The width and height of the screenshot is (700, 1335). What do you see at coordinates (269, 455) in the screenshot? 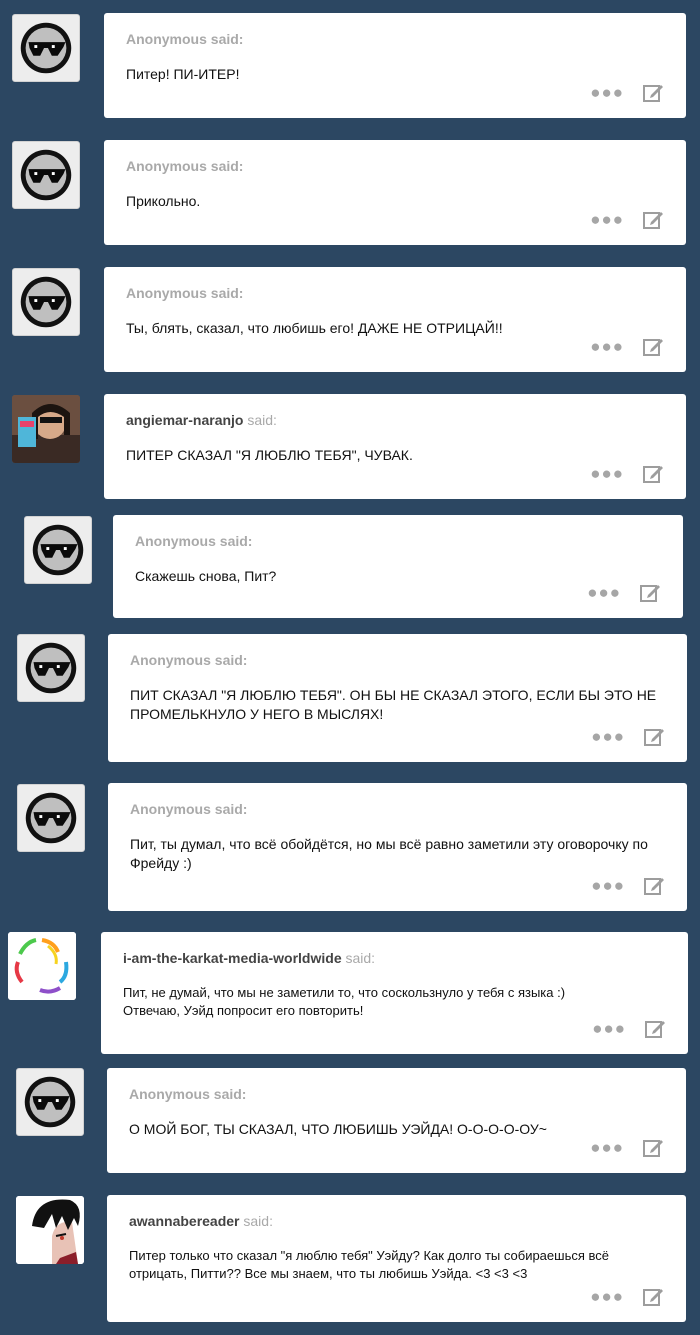
I see `message-text: ПИТЕР СКАЗАЛ "Я ЛЮБЛЮ ТЕБЯ", ЧУВАК.` at bounding box center [269, 455].